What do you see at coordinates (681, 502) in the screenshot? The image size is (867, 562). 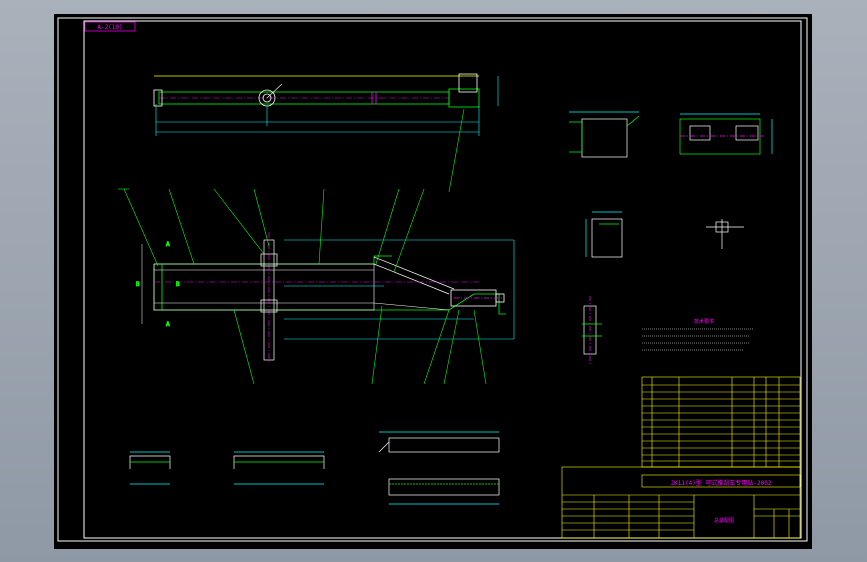 I see `title-block` at bounding box center [681, 502].